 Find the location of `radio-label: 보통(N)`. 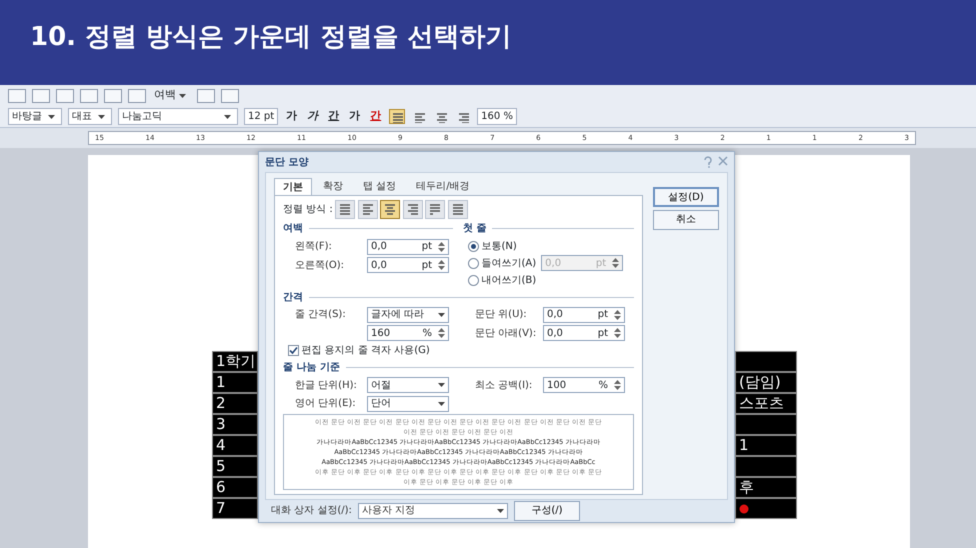

radio-label: 보통(N) is located at coordinates (499, 247).